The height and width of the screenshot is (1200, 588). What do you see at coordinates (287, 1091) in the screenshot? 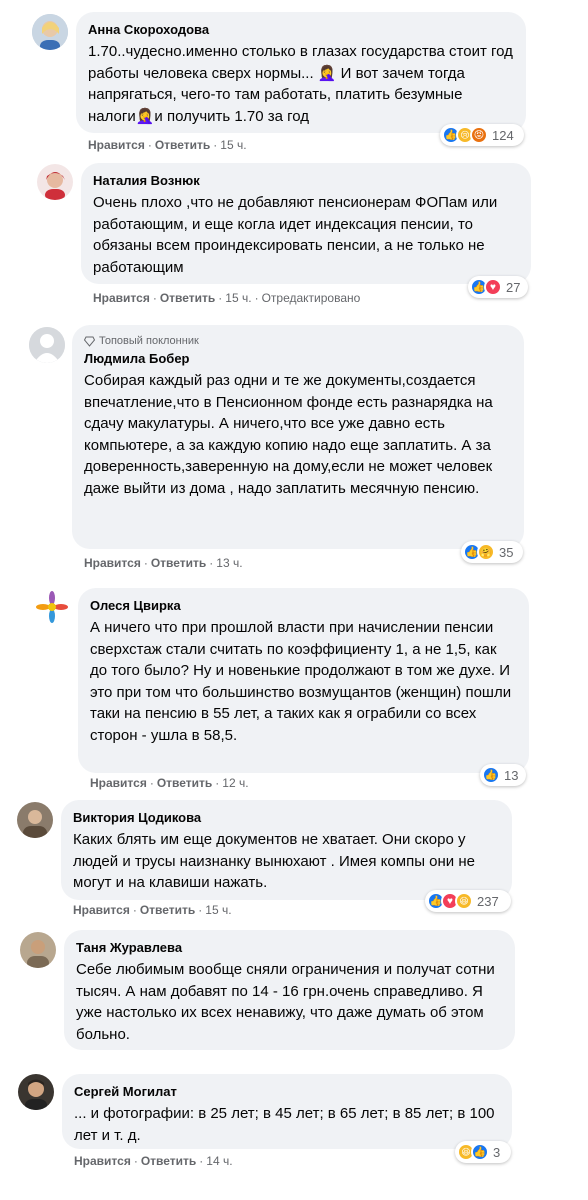
I see `comment-author: Сергей Могилат` at bounding box center [287, 1091].